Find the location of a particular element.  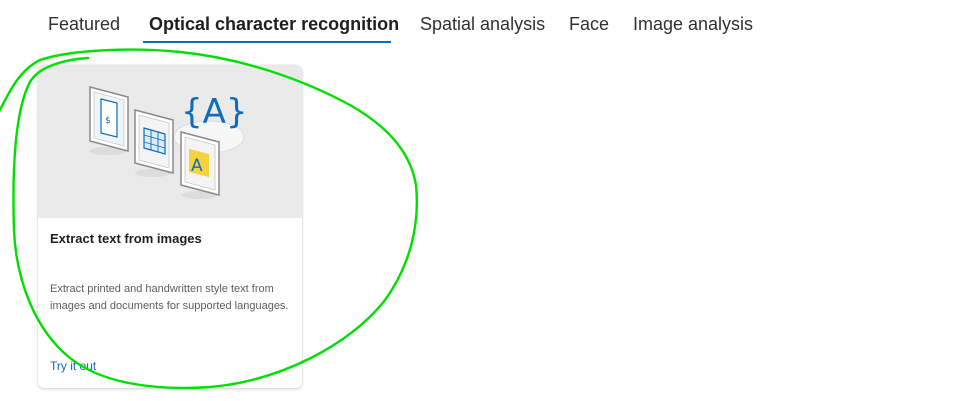

card-illustration: $ A {A} is located at coordinates (170, 141).